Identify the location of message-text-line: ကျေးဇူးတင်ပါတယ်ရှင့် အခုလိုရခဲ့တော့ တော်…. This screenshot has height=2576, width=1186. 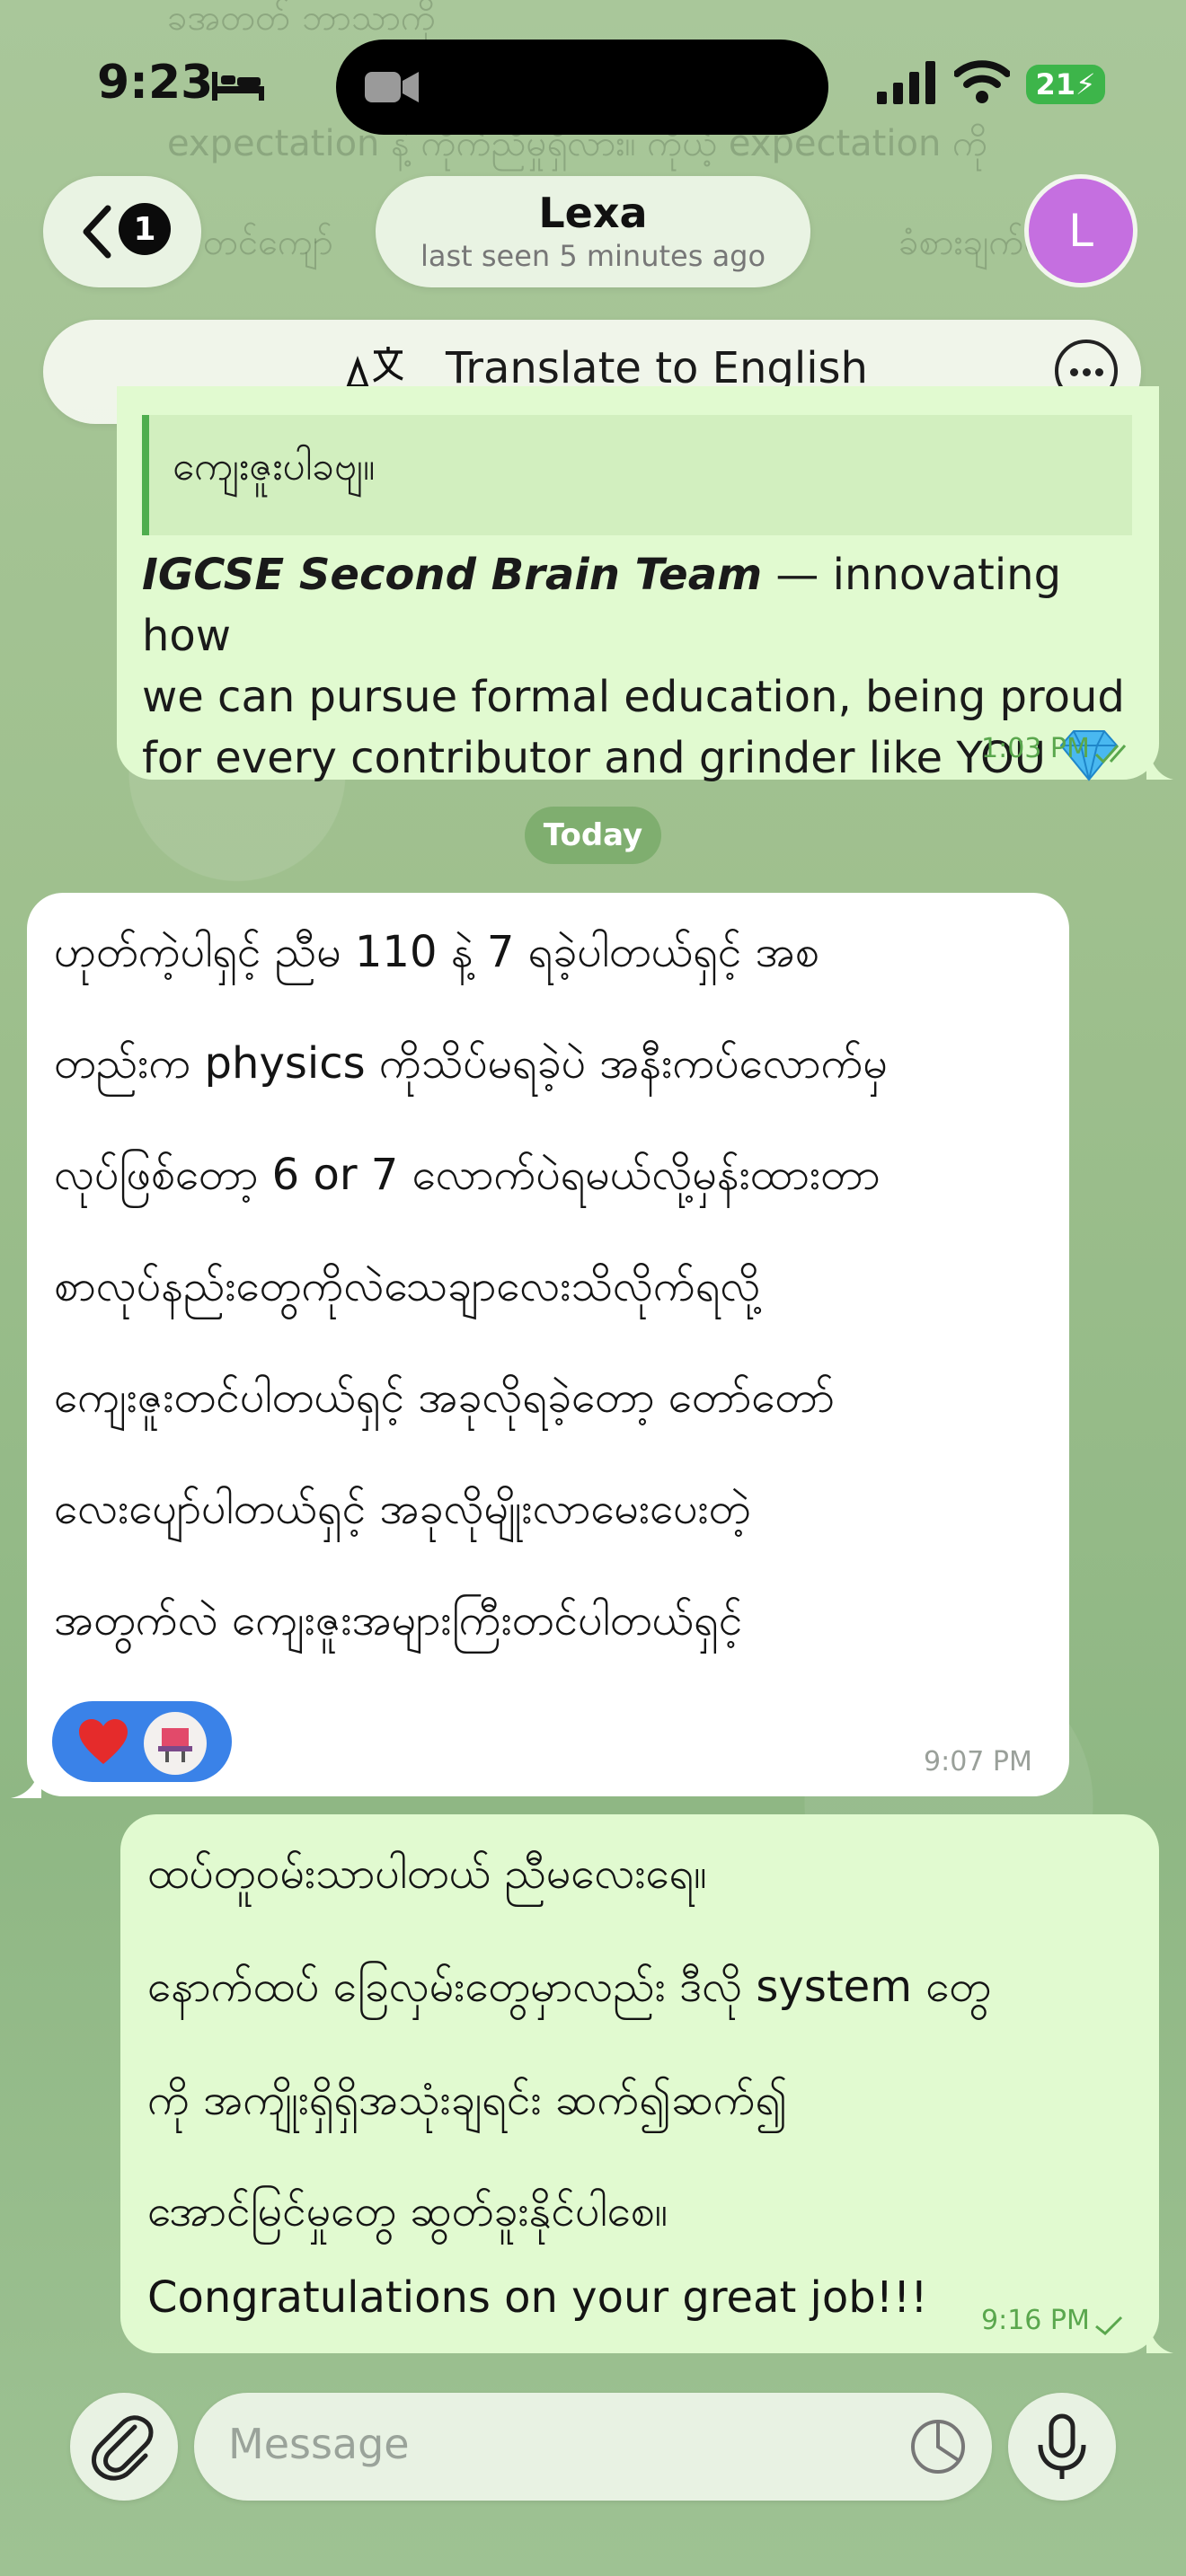
(444, 1397).